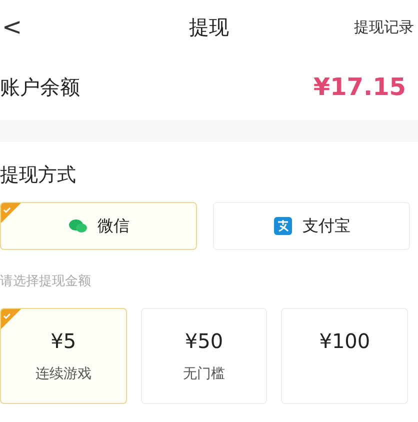 The width and height of the screenshot is (418, 422). I want to click on amount-value: ¥100, so click(344, 341).